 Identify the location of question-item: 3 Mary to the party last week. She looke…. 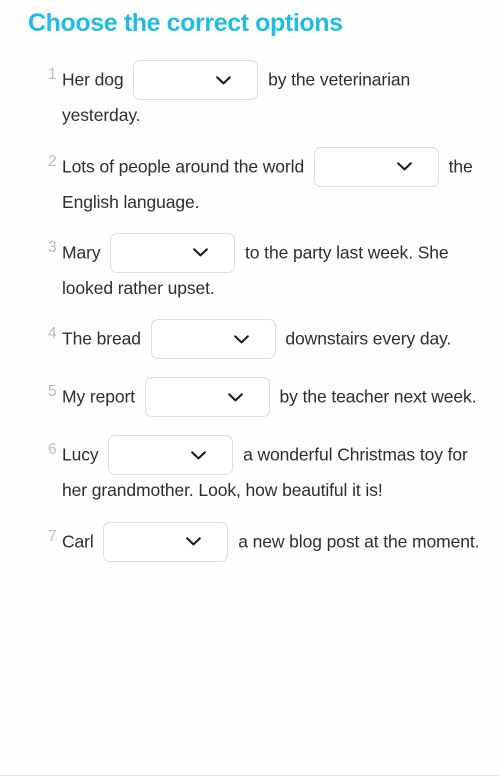
(250, 267).